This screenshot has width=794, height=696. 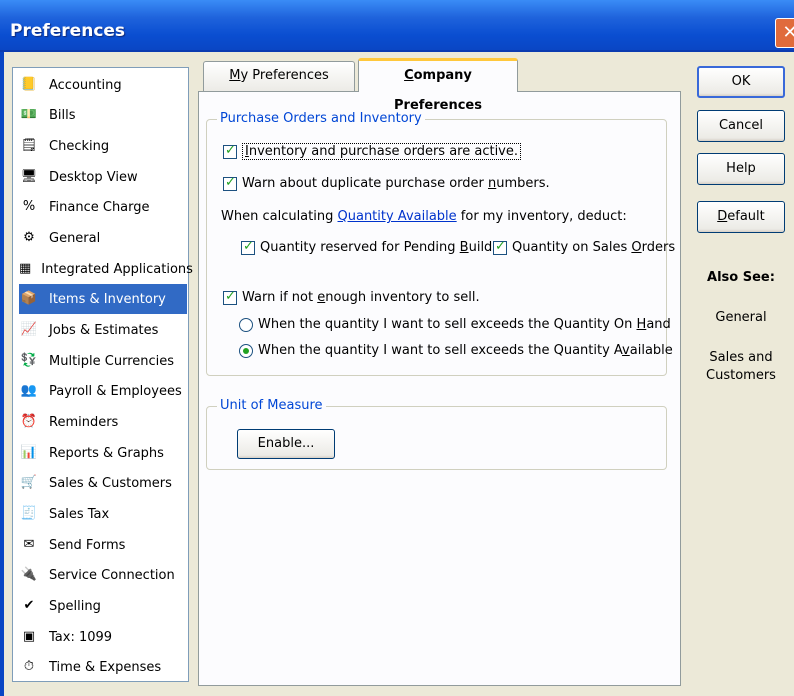 What do you see at coordinates (103, 606) in the screenshot?
I see `category-item-spelling: ✔ Spelling` at bounding box center [103, 606].